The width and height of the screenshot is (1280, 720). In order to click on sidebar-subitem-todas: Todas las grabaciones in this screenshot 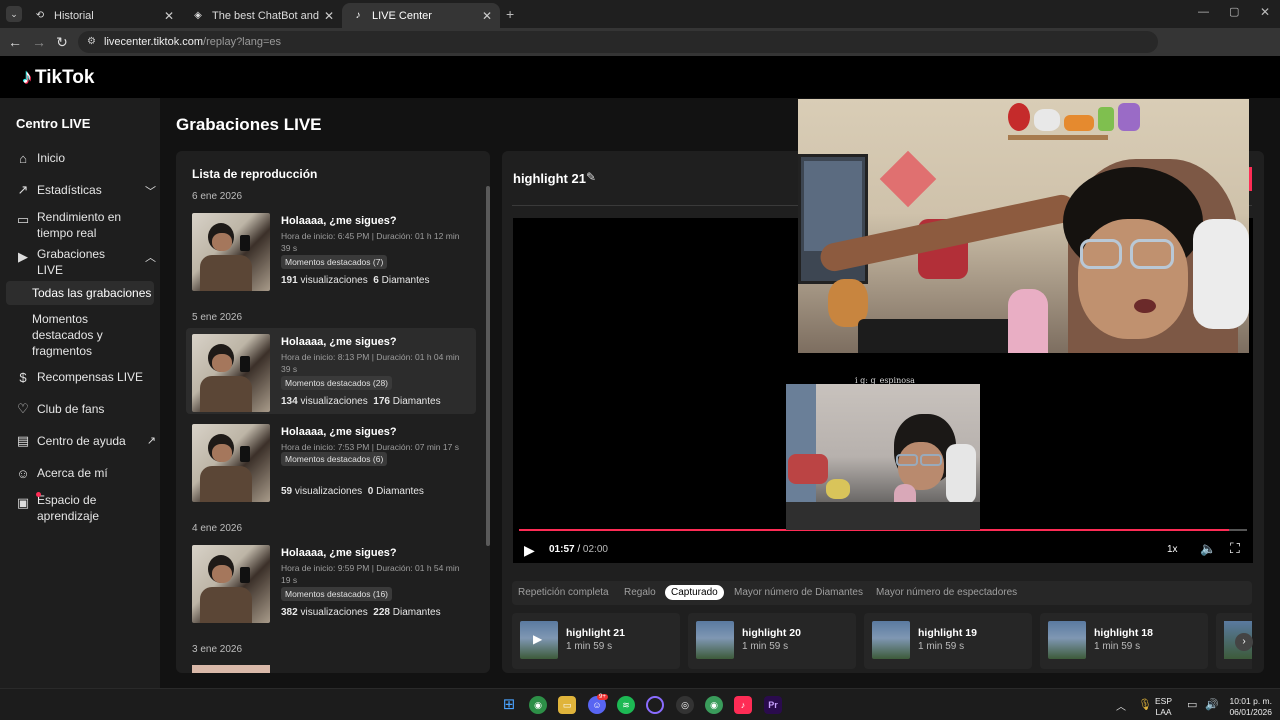, I will do `click(80, 293)`.